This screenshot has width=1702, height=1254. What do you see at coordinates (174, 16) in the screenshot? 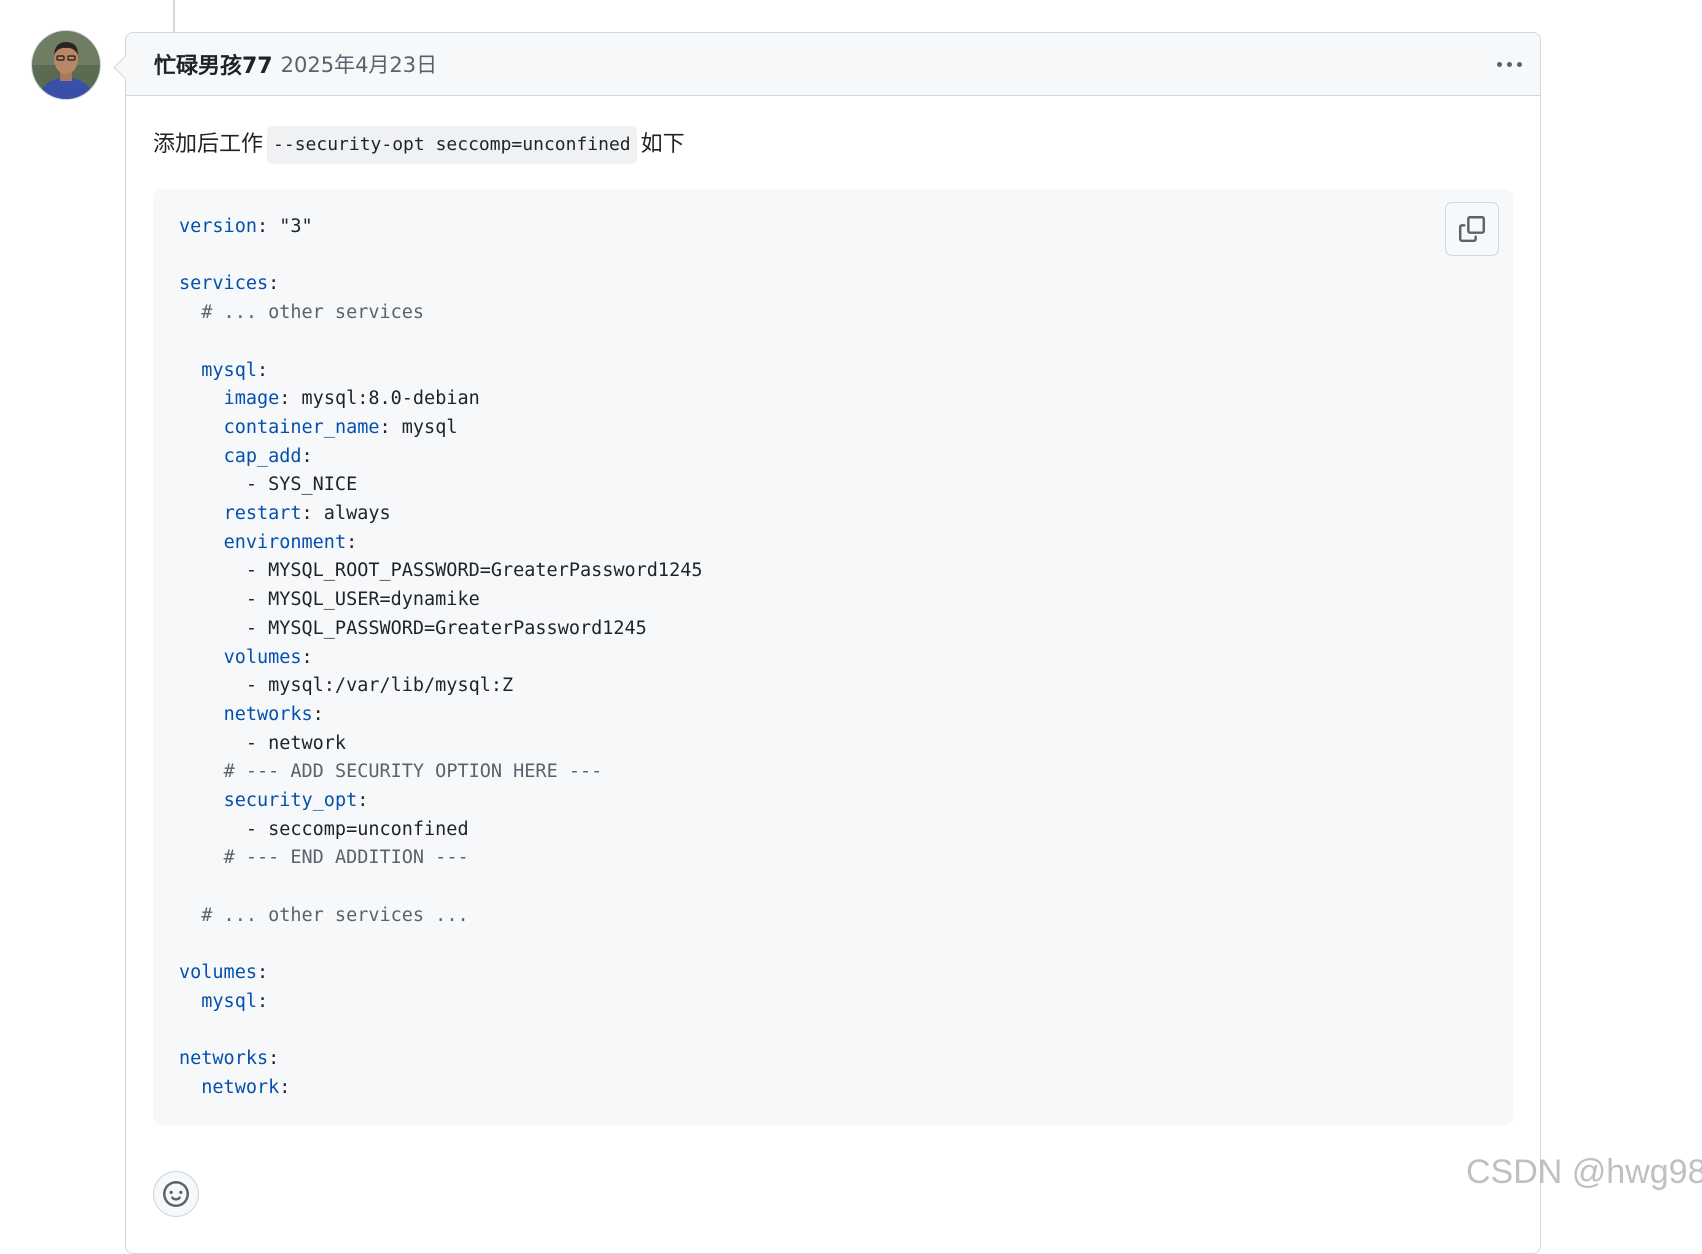
I see `timeline-line` at bounding box center [174, 16].